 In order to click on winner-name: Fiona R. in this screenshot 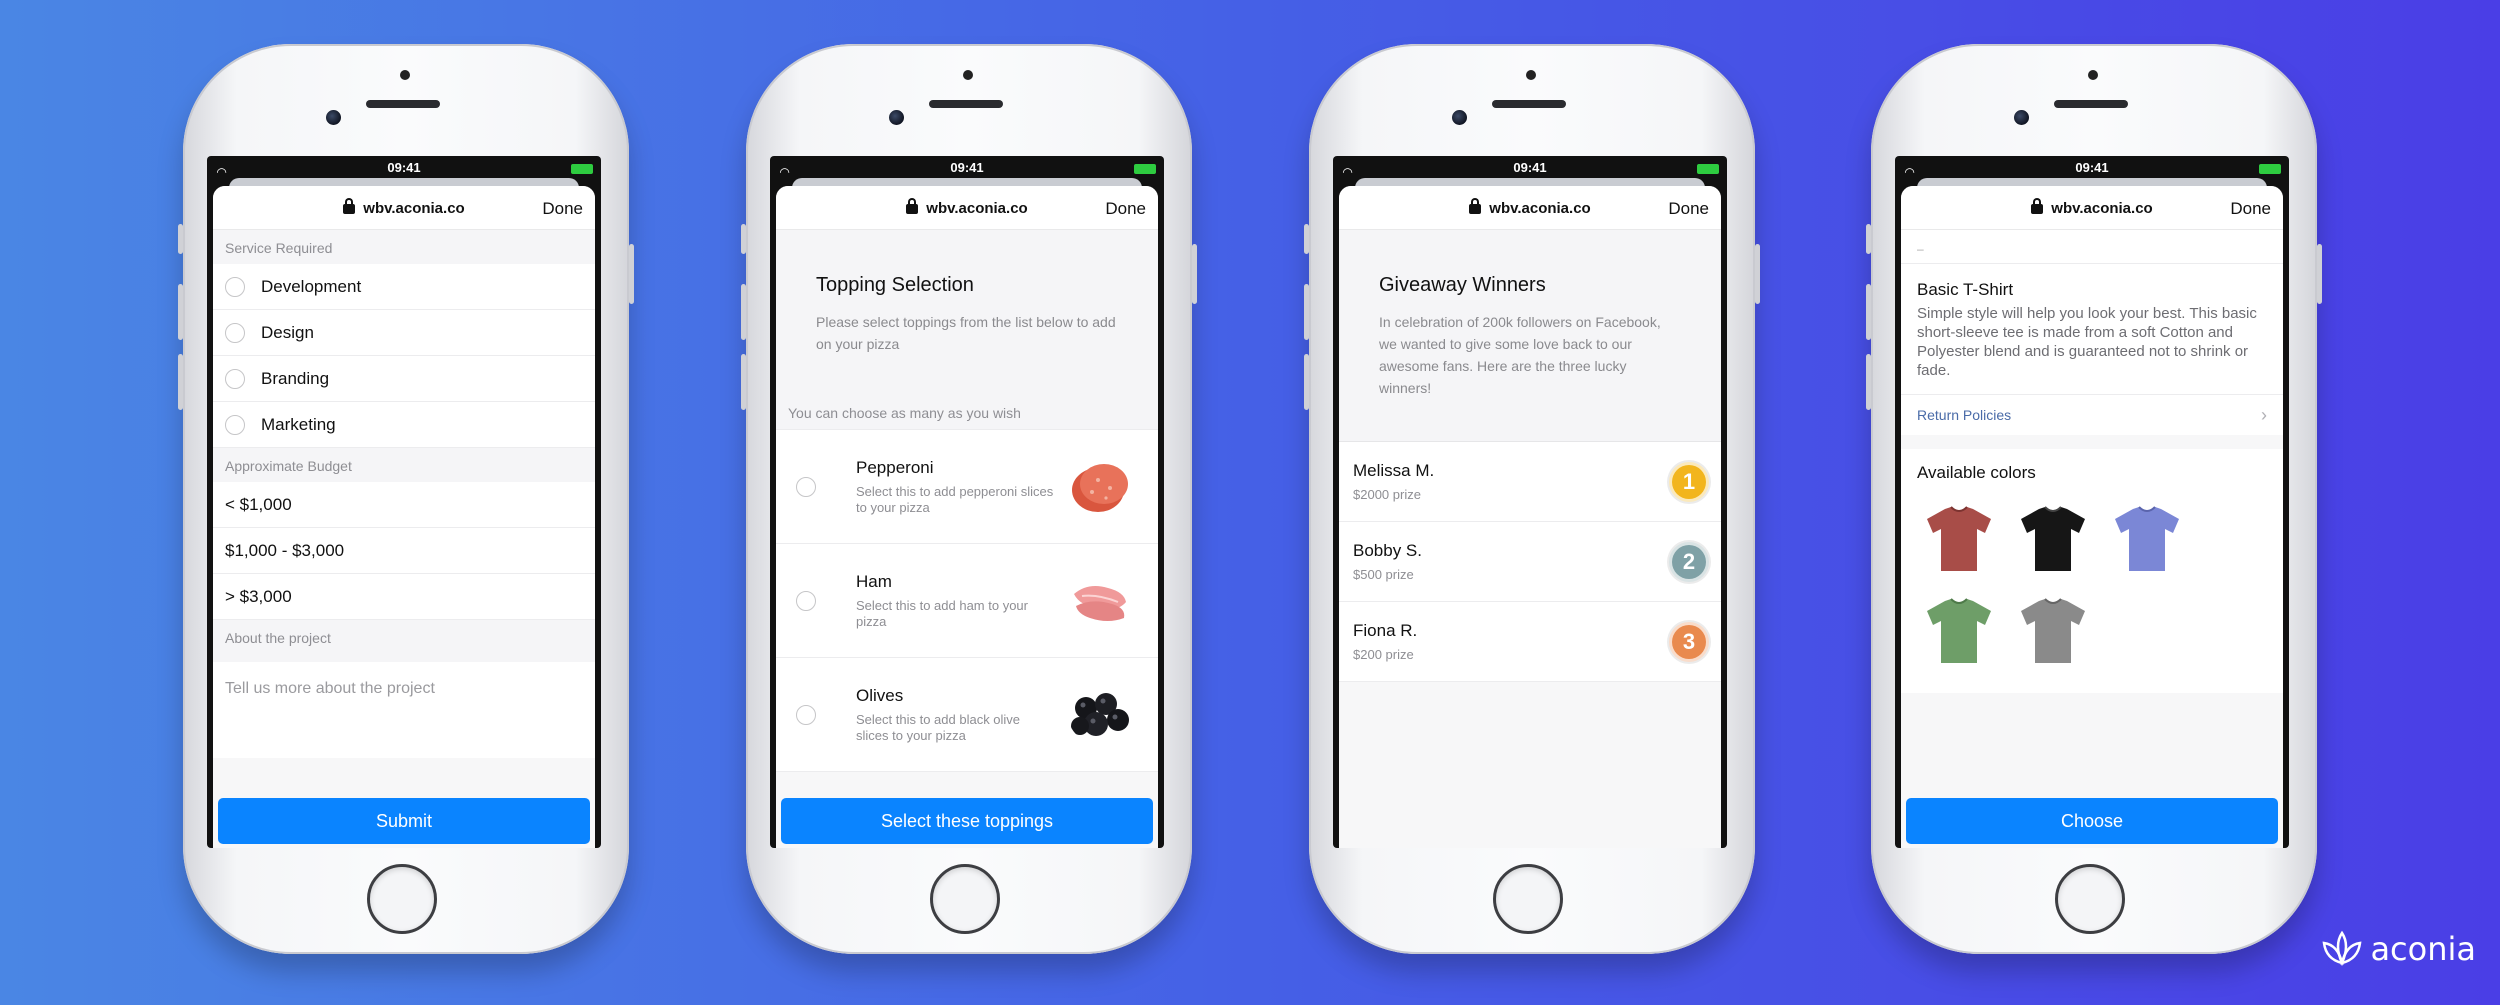, I will do `click(1385, 630)`.